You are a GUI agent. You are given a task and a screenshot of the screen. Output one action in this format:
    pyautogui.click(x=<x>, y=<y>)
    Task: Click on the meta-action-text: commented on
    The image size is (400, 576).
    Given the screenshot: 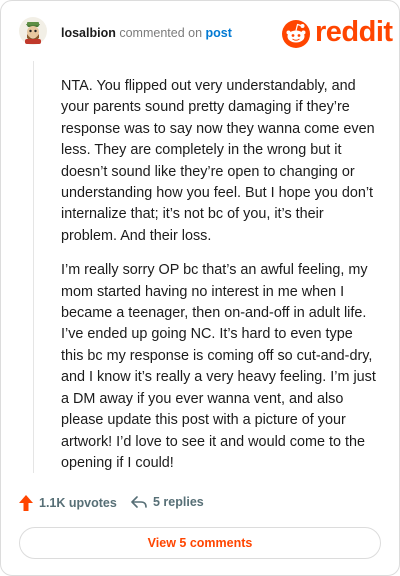 What is the action you would take?
    pyautogui.click(x=161, y=33)
    